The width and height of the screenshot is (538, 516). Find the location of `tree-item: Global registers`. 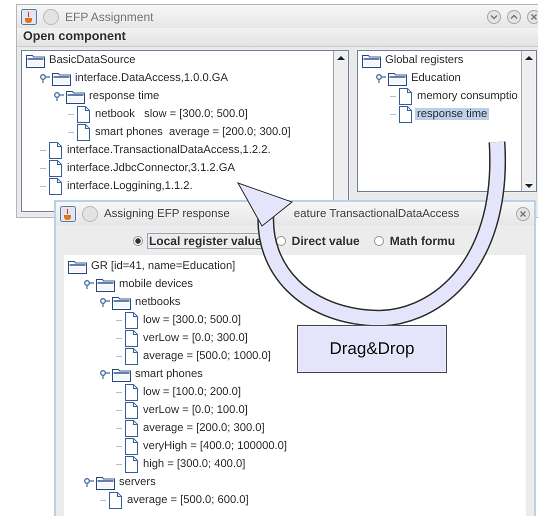

tree-item: Global registers is located at coordinates (424, 60).